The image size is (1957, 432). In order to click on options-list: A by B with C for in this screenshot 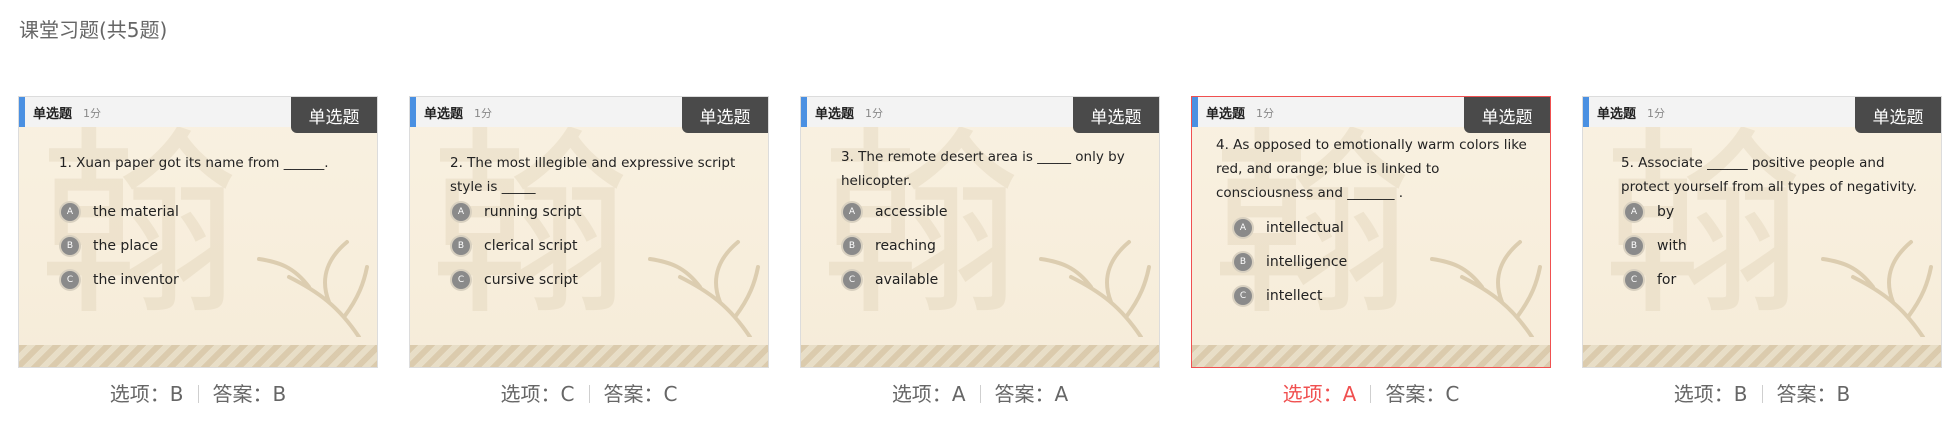, I will do `click(1656, 246)`.